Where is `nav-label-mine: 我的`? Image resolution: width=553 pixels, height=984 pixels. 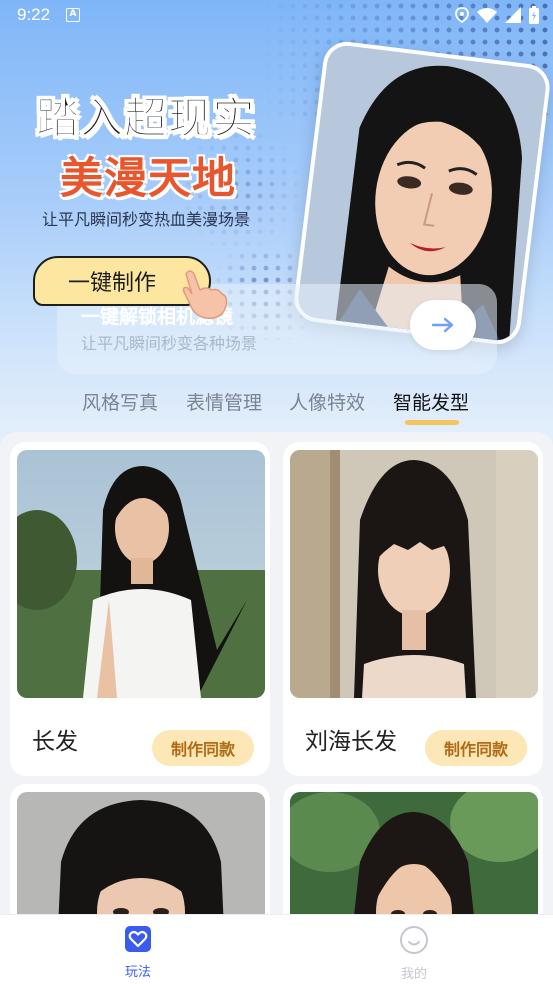
nav-label-mine: 我的 is located at coordinates (413, 974).